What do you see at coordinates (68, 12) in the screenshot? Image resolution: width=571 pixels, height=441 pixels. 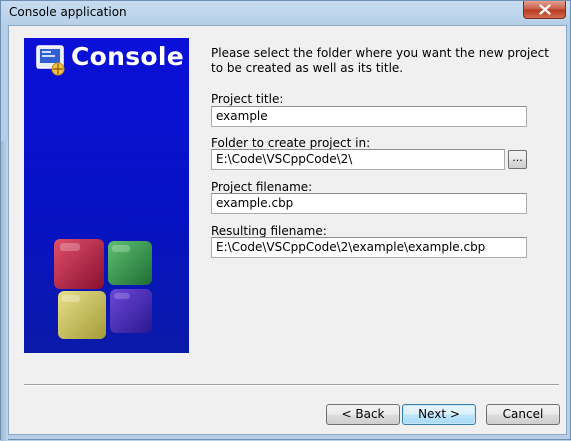 I see `window-title: Console application` at bounding box center [68, 12].